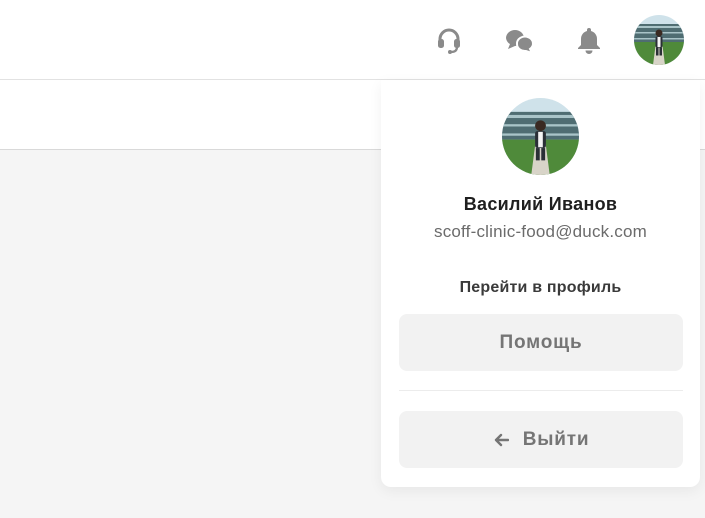  I want to click on notifications-button, so click(589, 40).